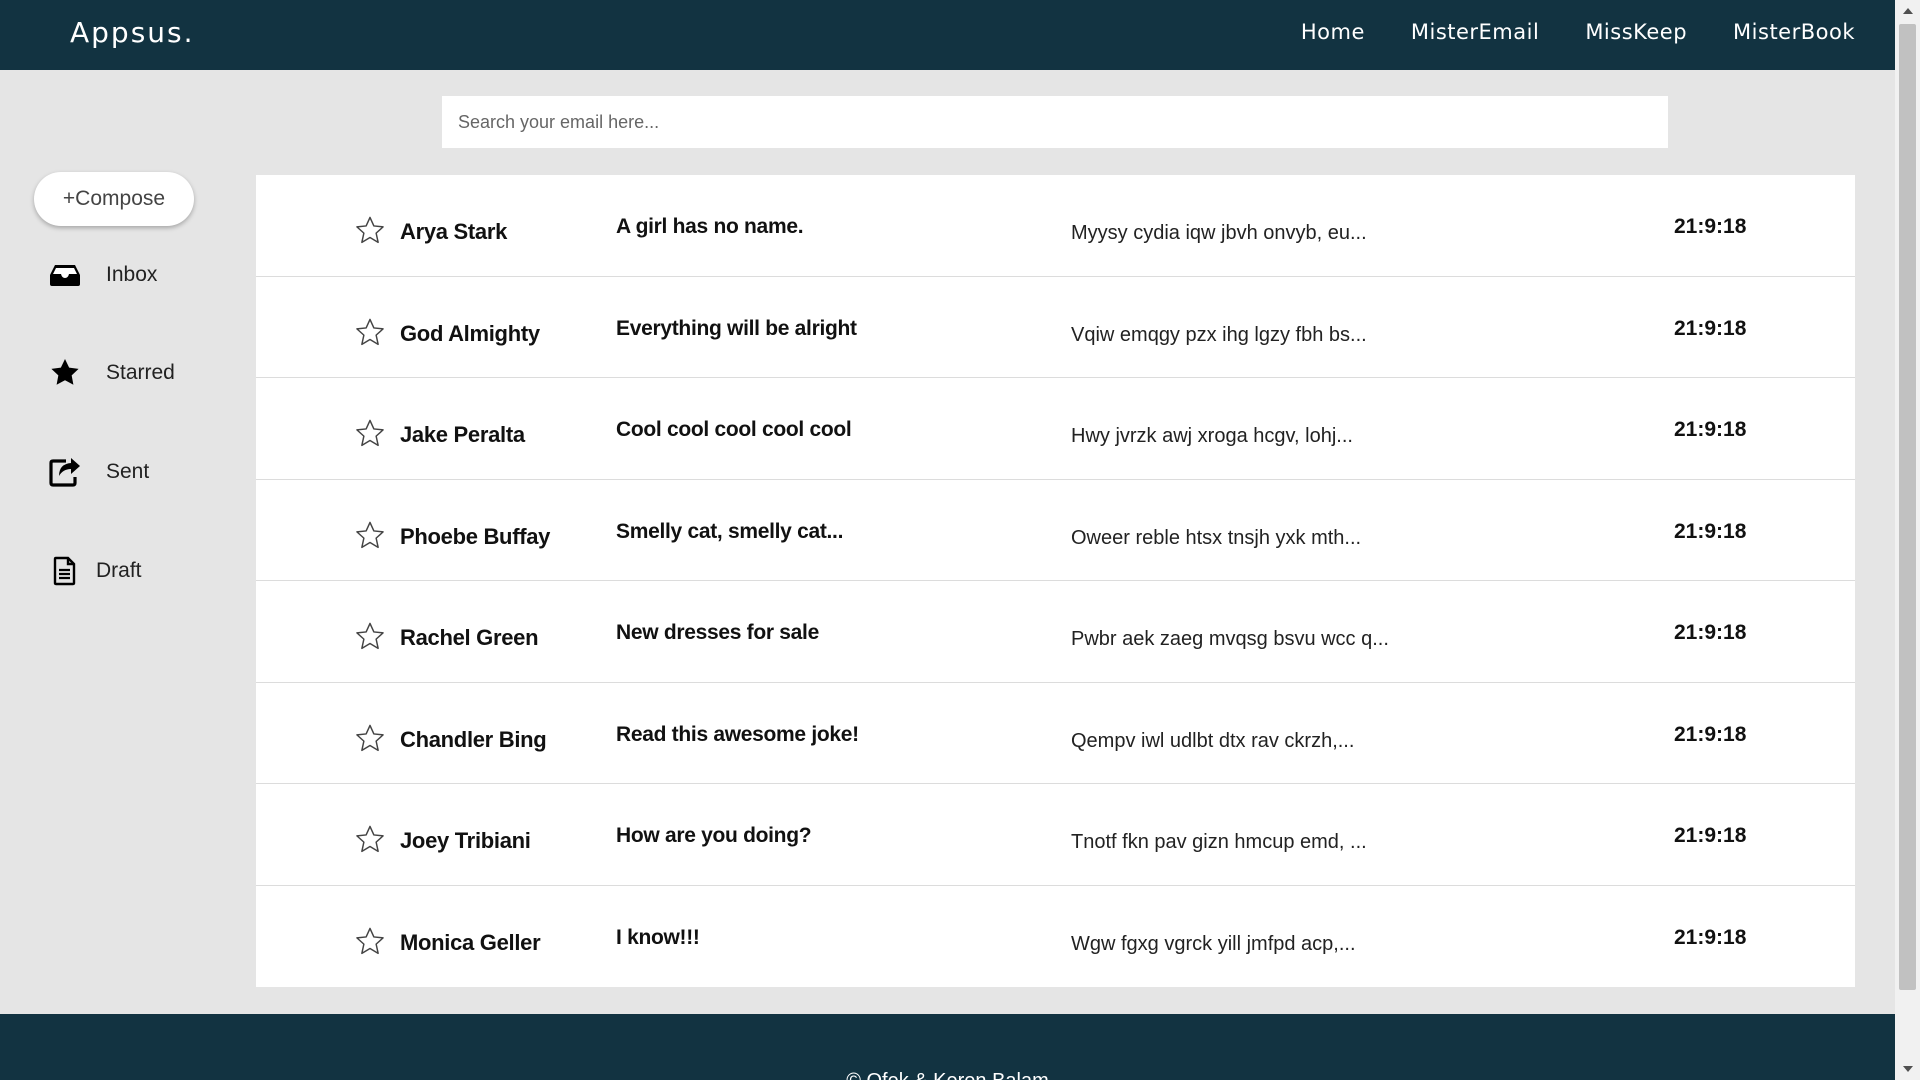 The image size is (1920, 1080). Describe the element at coordinates (1794, 32) in the screenshot. I see `nav-link-misterbook: MisterBook` at that location.